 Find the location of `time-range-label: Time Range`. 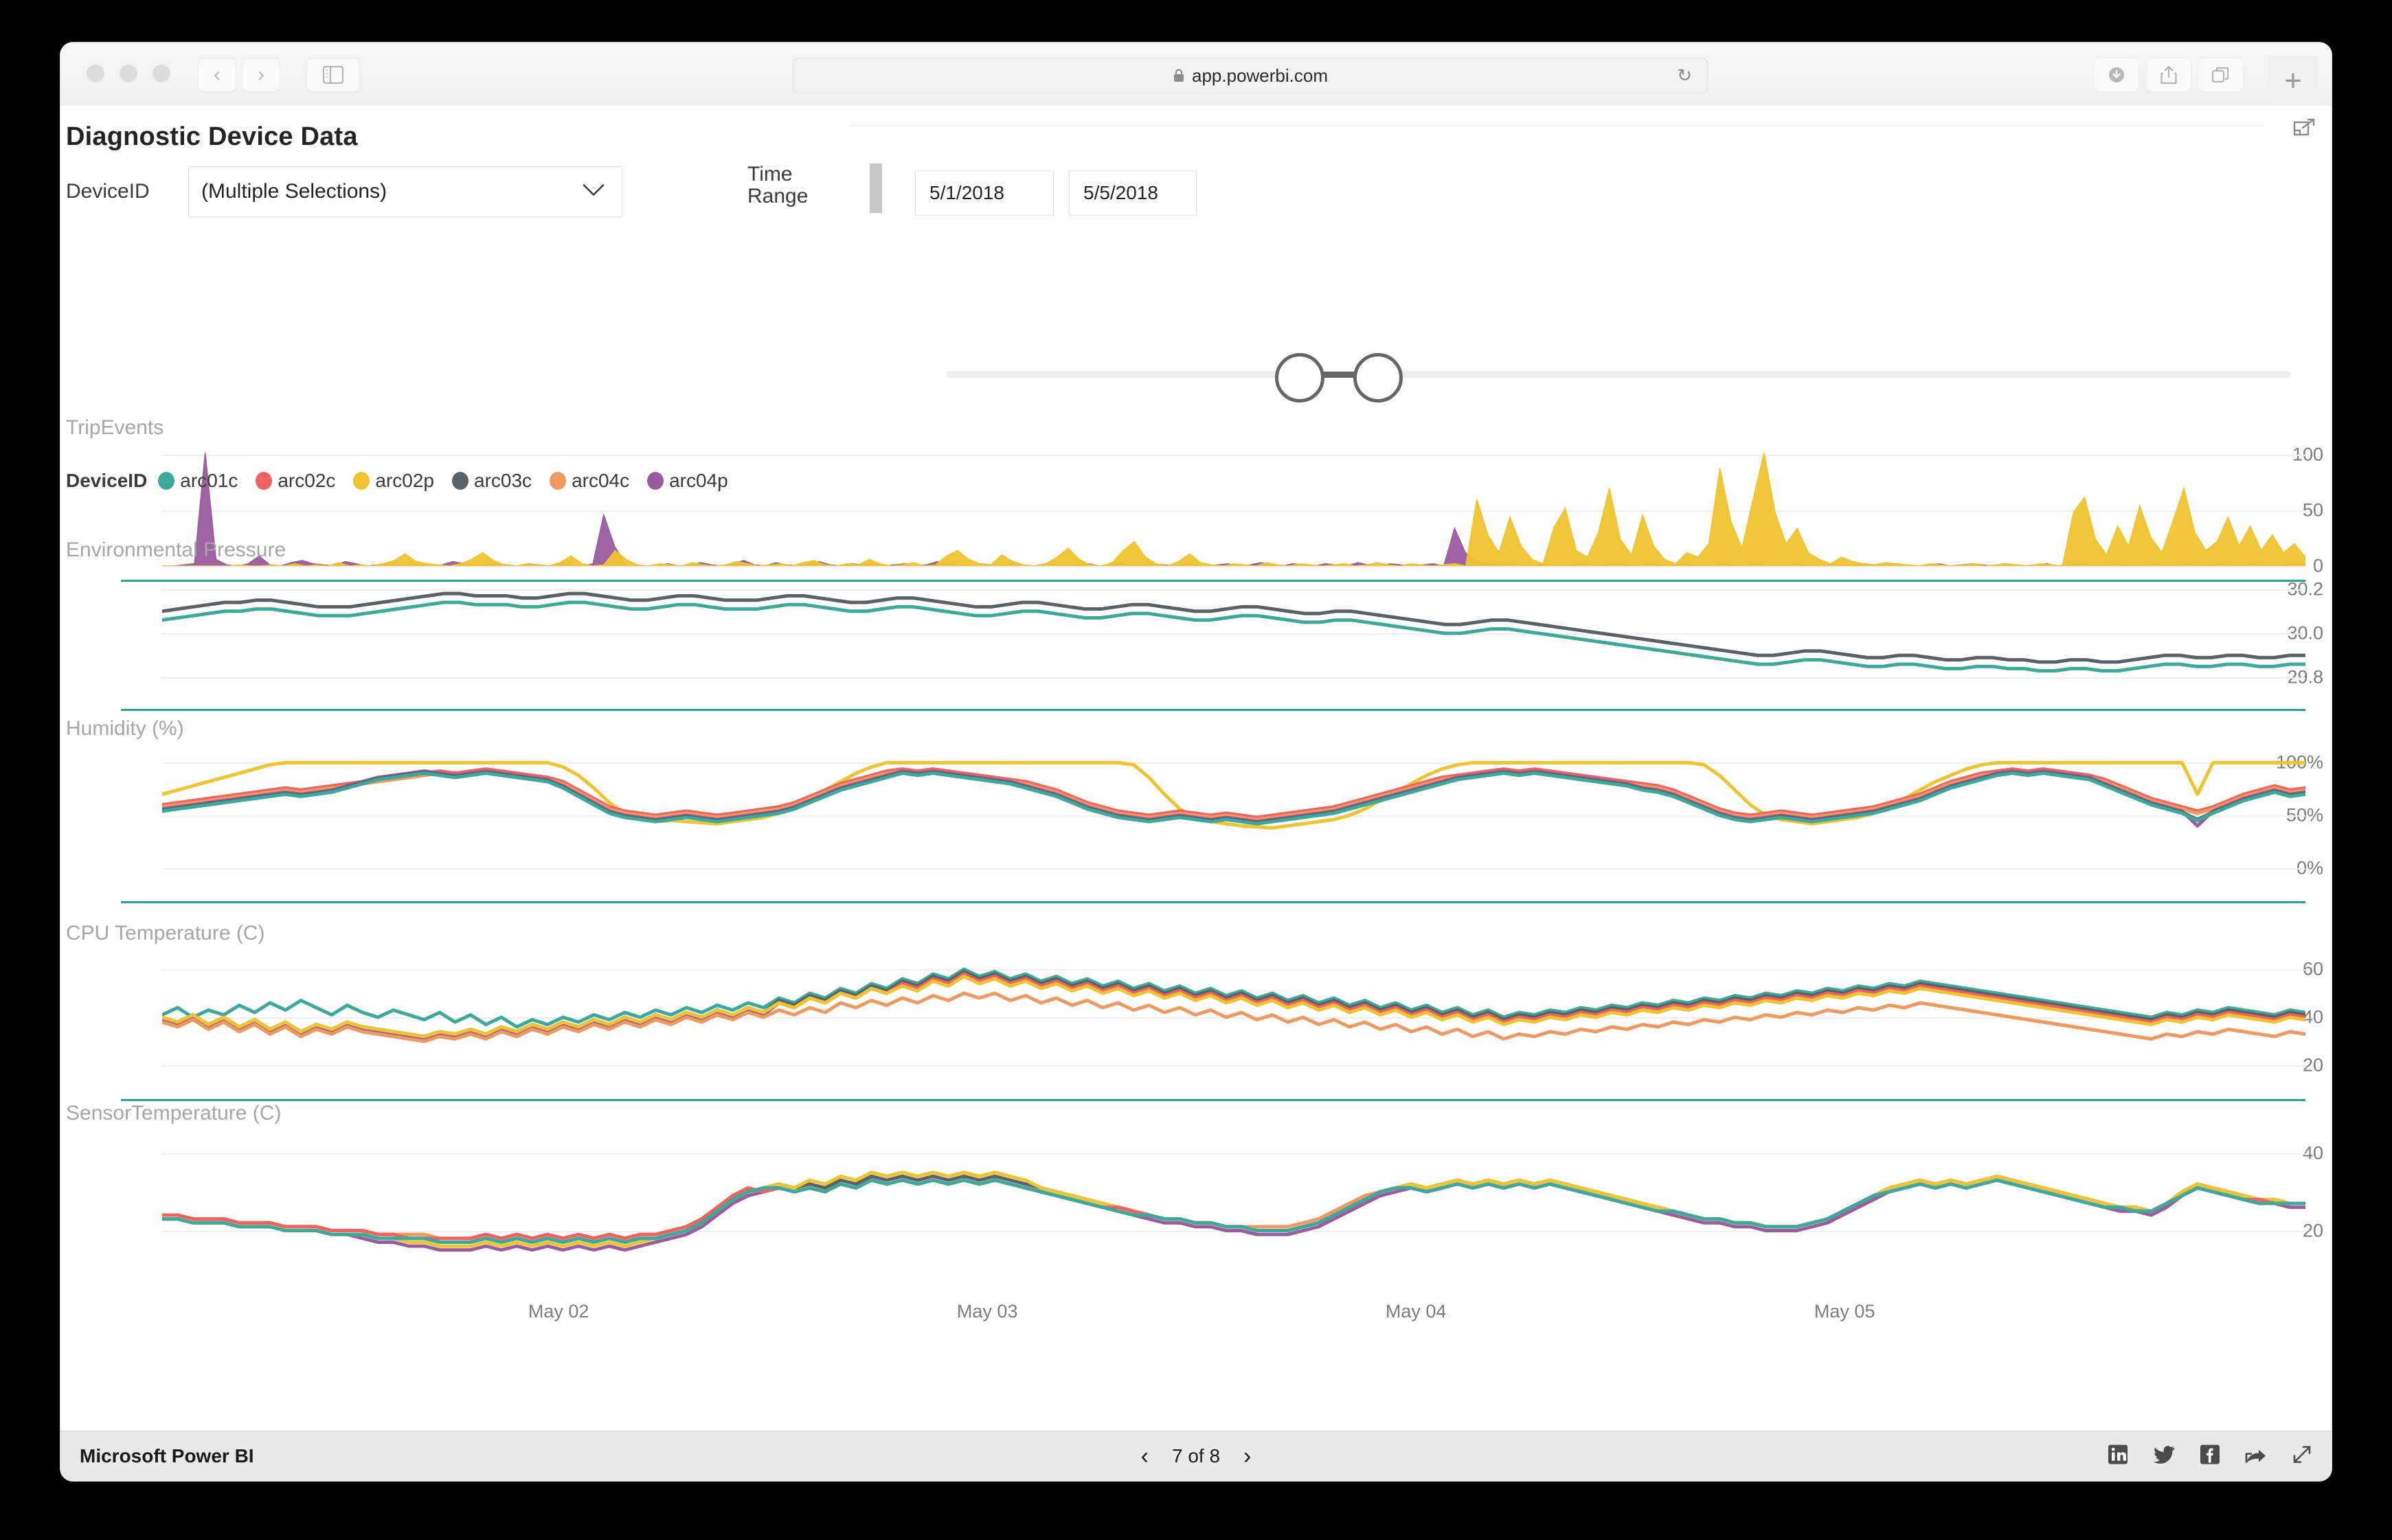

time-range-label: Time Range is located at coordinates (798, 191).